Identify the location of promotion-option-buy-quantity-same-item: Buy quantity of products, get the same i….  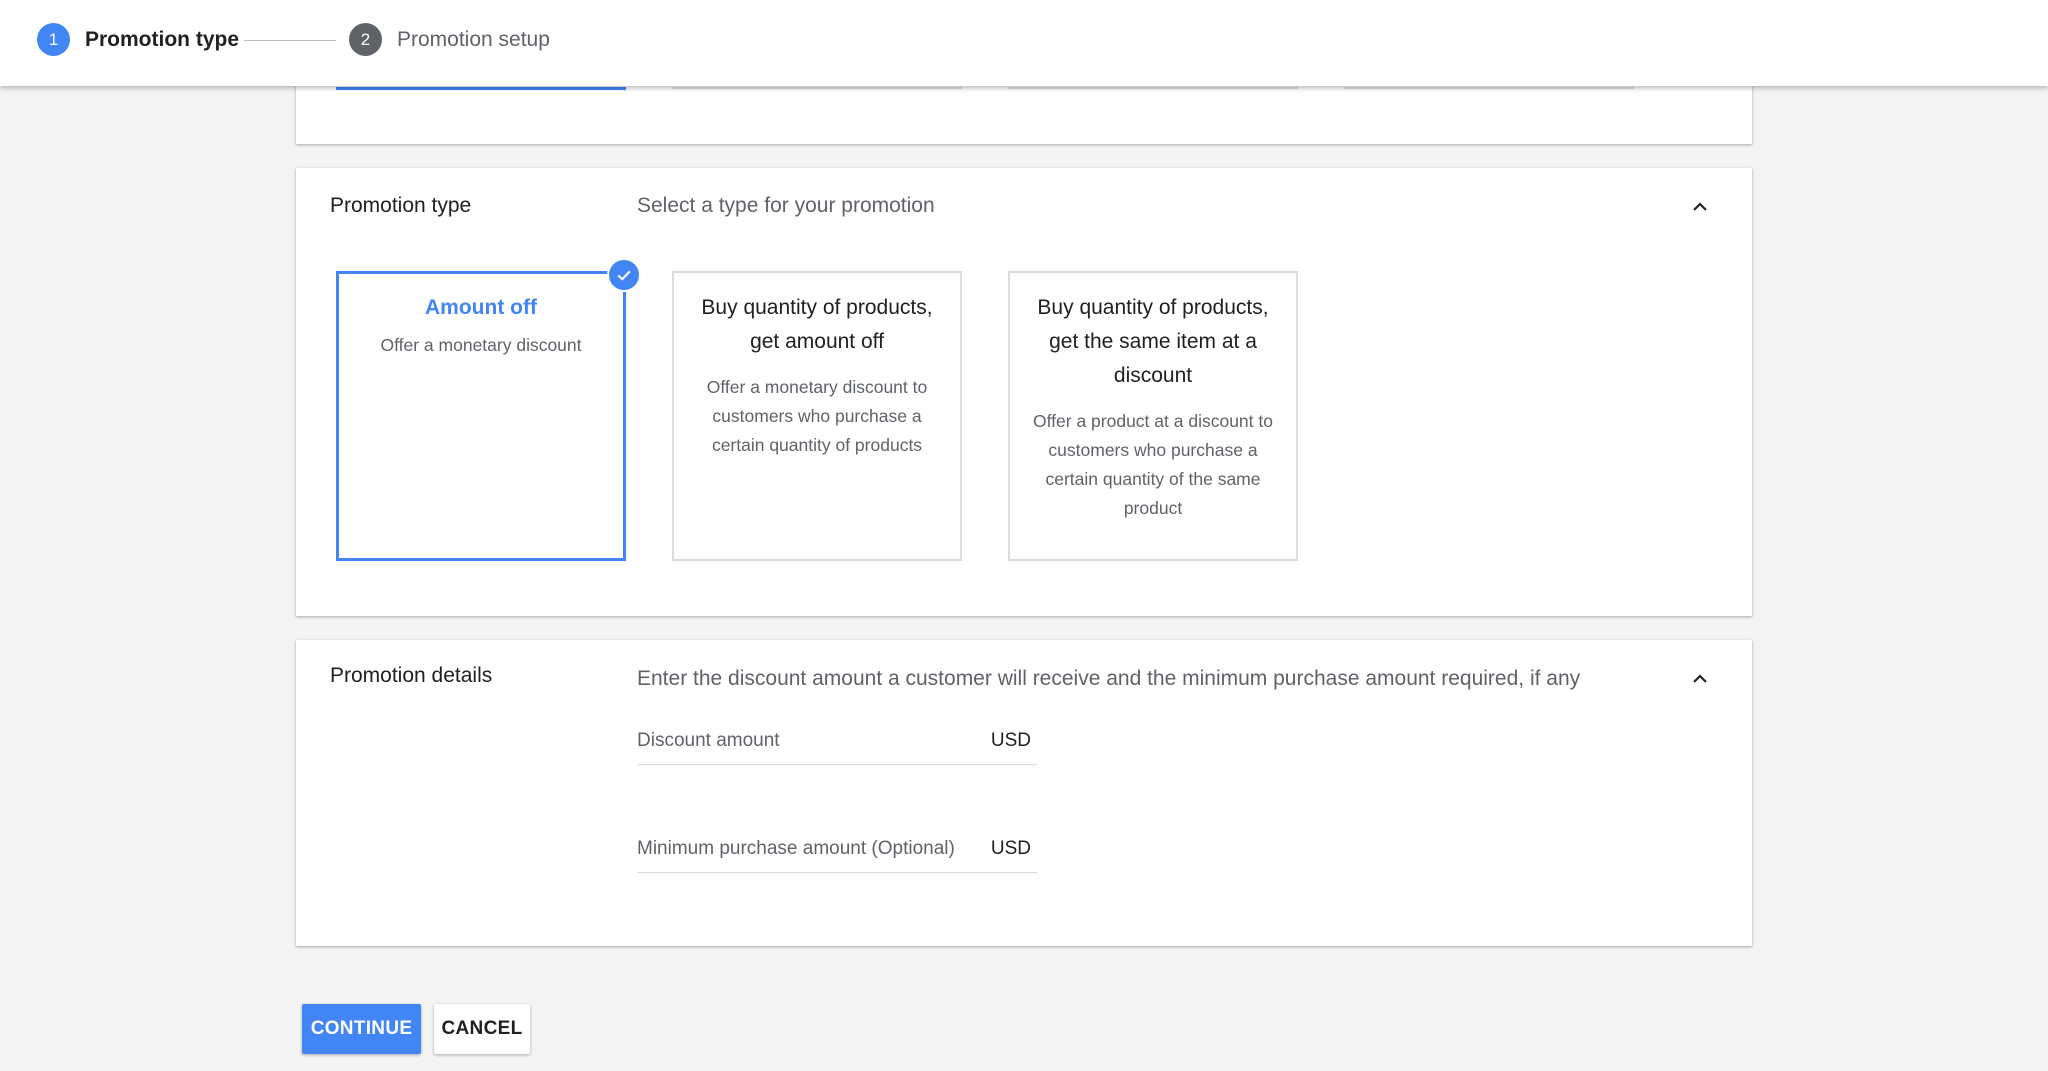
(1153, 416).